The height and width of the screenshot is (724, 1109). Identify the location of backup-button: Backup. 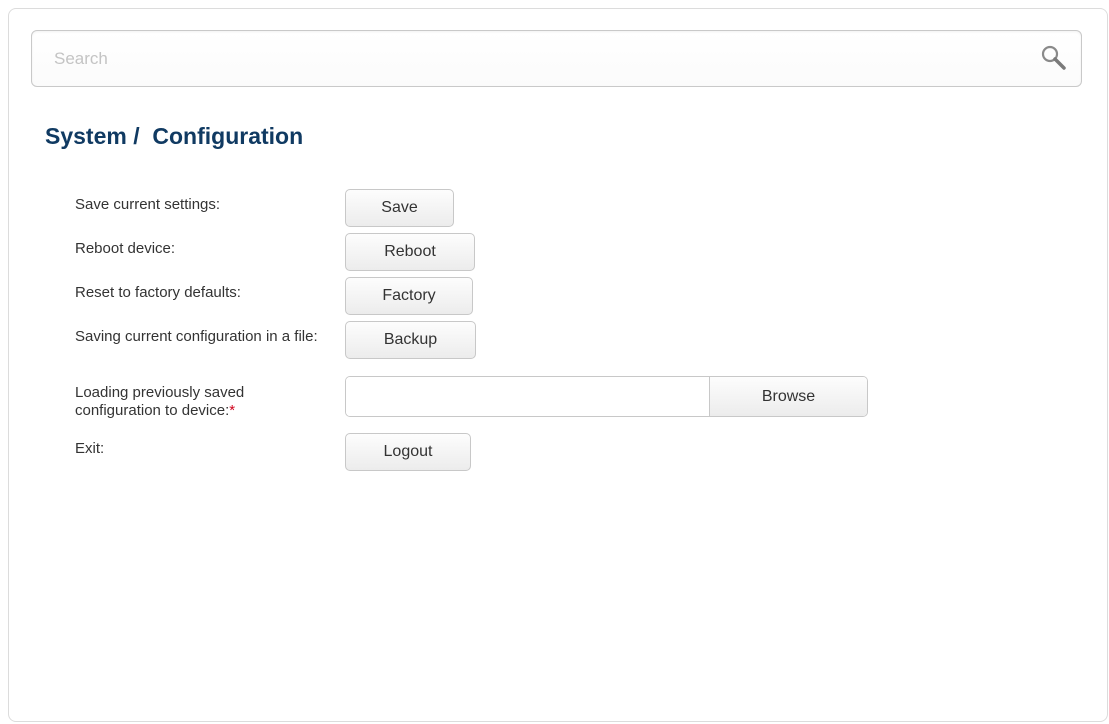
(410, 340).